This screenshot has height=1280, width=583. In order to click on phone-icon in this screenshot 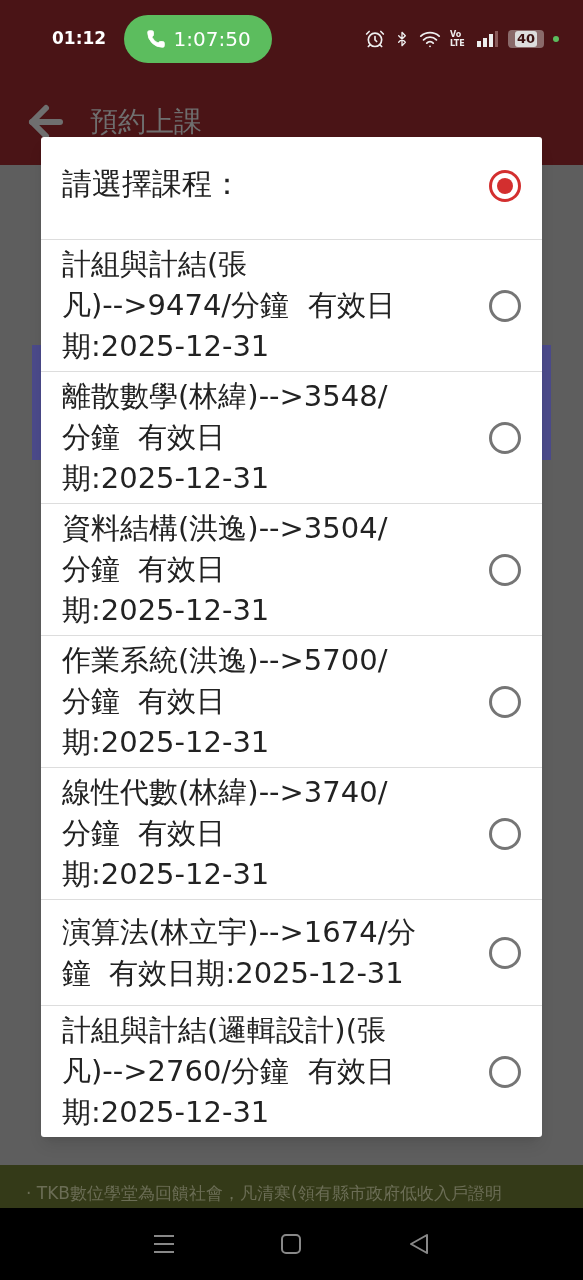, I will do `click(155, 39)`.